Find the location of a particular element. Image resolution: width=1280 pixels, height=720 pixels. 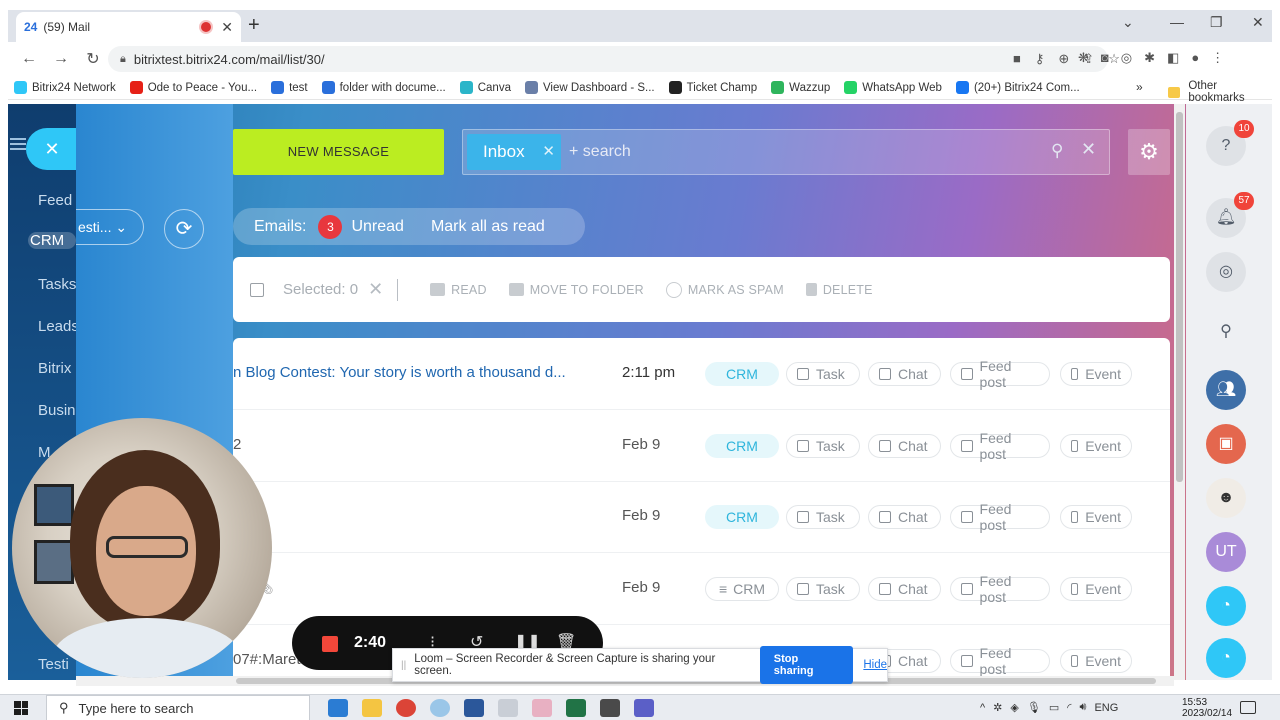

group-chat-button: 👥︎ is located at coordinates (1226, 390).